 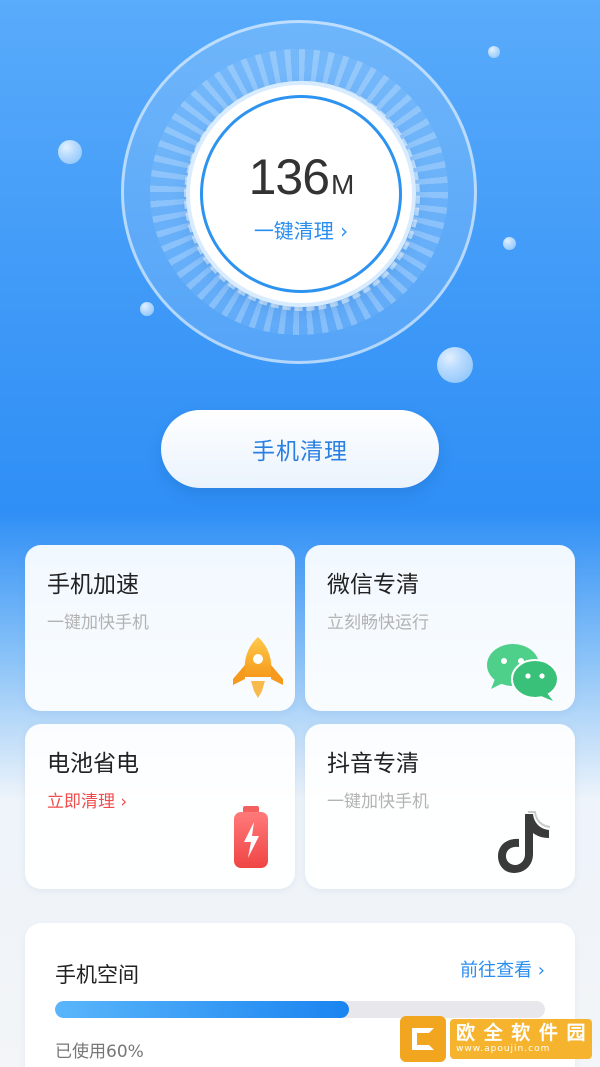 What do you see at coordinates (502, 969) in the screenshot?
I see `view-storage-link: 前往查看 ›` at bounding box center [502, 969].